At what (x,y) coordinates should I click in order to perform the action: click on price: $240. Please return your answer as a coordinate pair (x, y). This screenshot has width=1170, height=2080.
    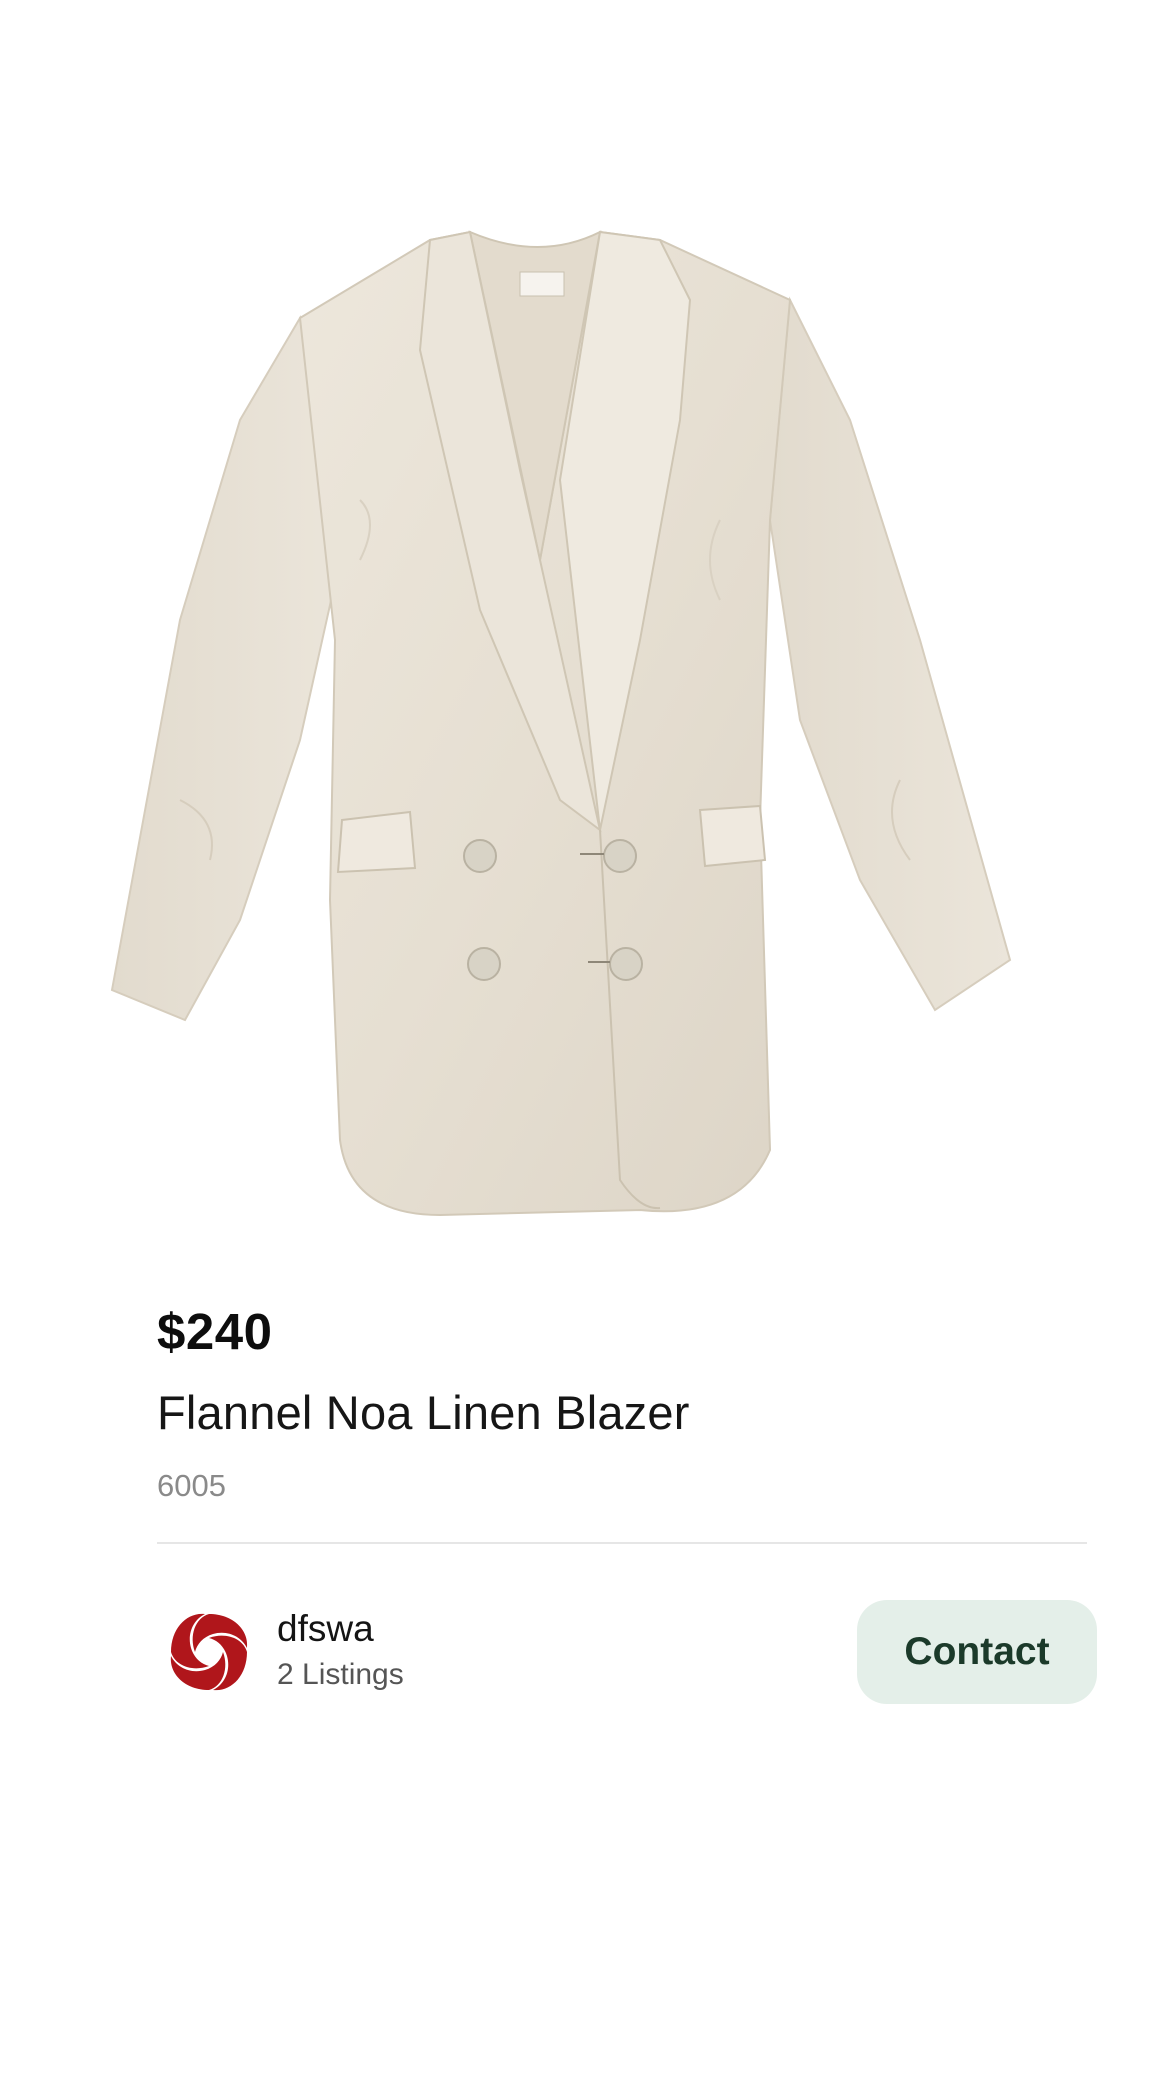
    Looking at the image, I should click on (215, 1331).